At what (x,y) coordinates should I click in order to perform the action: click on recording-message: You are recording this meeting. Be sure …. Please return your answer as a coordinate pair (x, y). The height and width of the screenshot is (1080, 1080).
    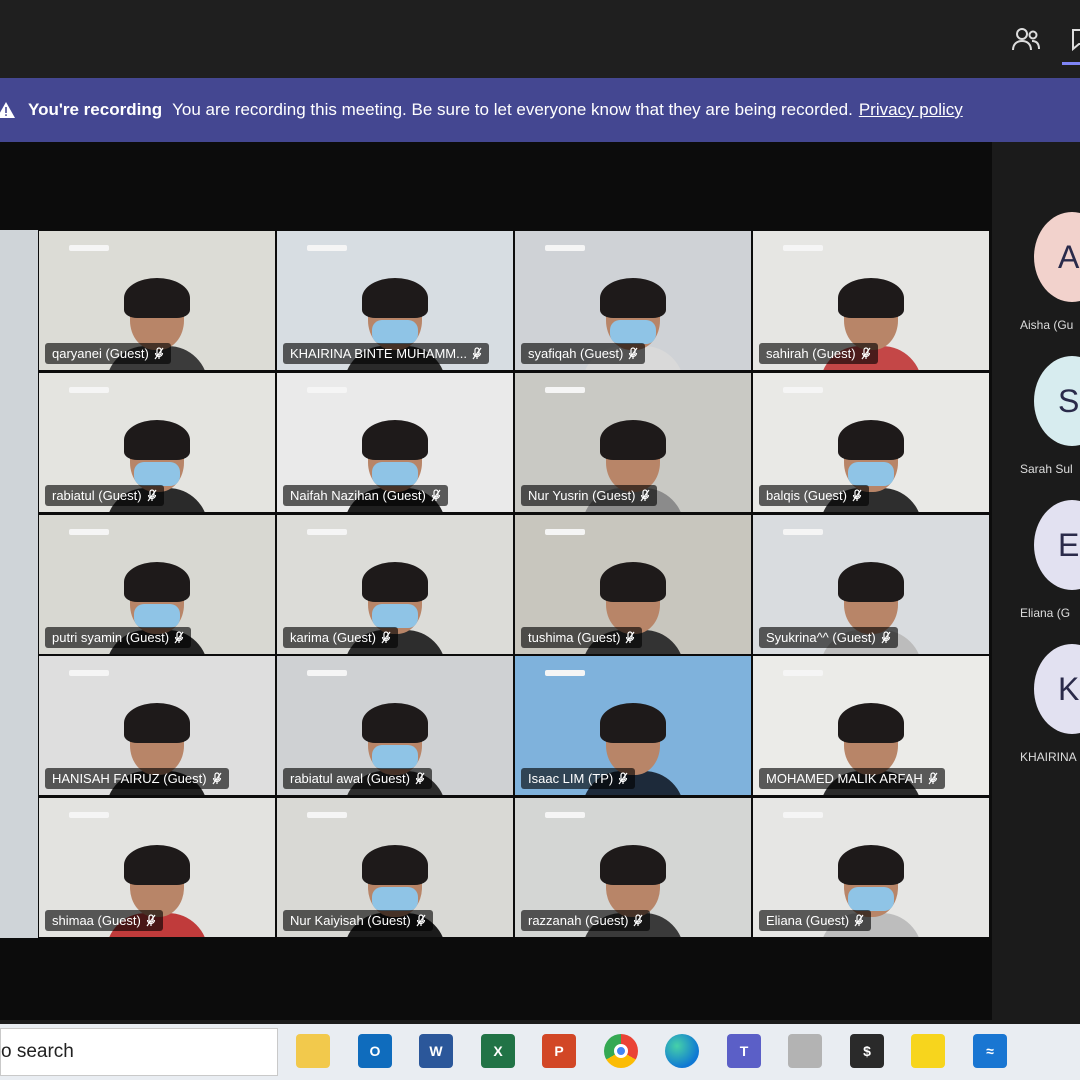
    Looking at the image, I should click on (512, 109).